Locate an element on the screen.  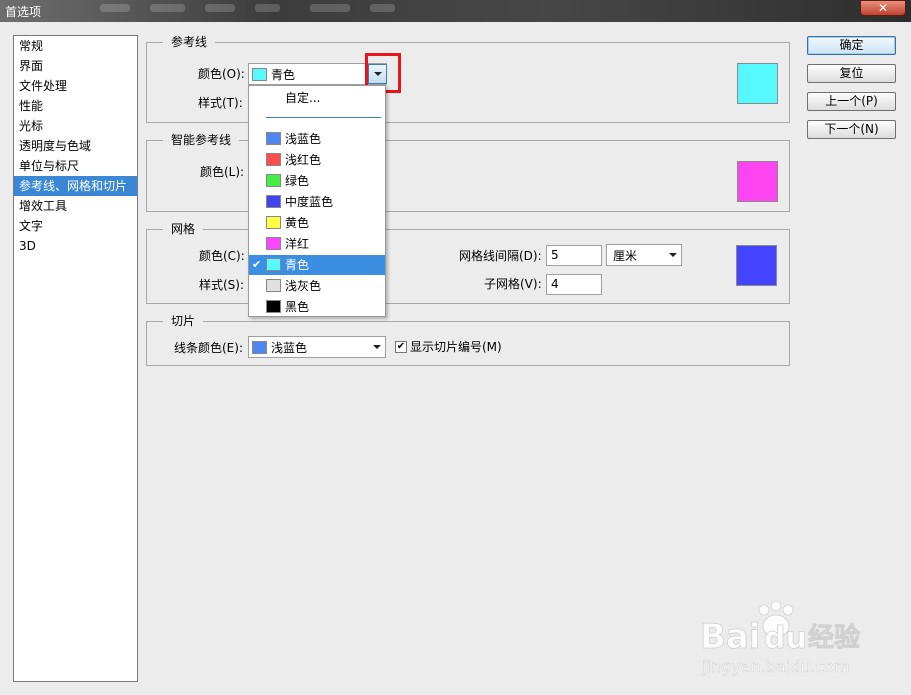
grid-color-label: 颜色(C): is located at coordinates (222, 256).